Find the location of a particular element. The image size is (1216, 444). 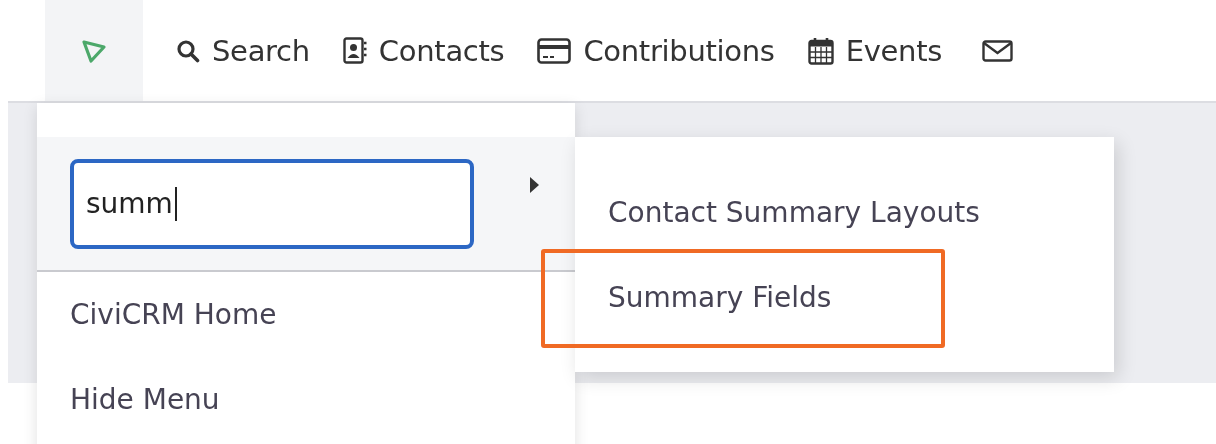

calendar-icon is located at coordinates (820, 50).